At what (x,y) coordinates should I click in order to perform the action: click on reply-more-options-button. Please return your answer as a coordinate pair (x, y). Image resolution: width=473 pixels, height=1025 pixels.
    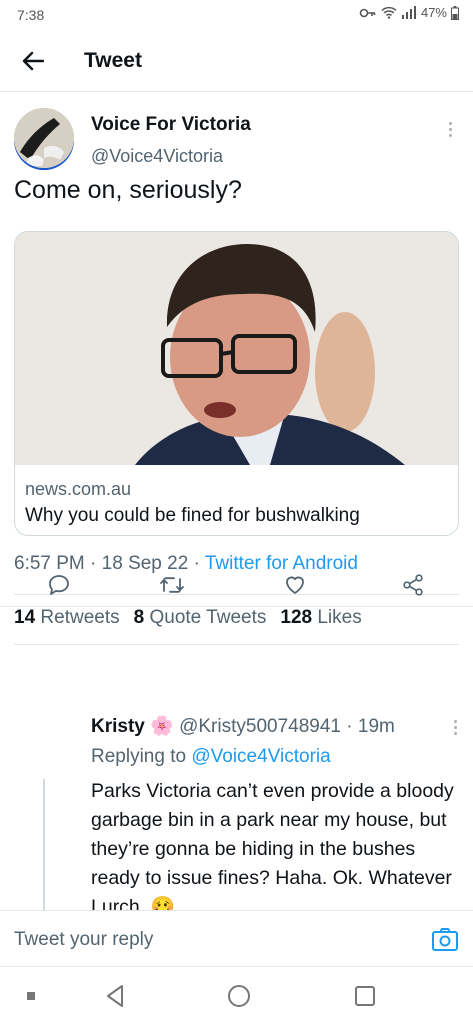
    Looking at the image, I should click on (455, 727).